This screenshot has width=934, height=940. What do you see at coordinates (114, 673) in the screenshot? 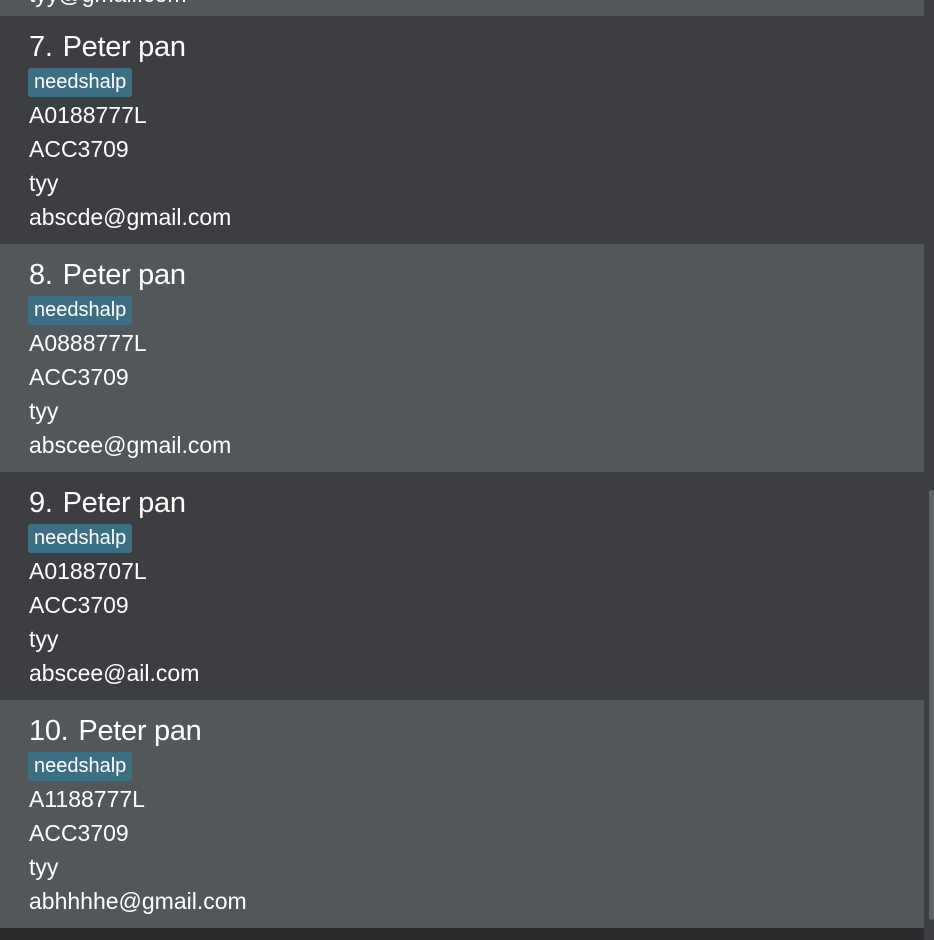
I see `person-email: abscee@ail.com` at bounding box center [114, 673].